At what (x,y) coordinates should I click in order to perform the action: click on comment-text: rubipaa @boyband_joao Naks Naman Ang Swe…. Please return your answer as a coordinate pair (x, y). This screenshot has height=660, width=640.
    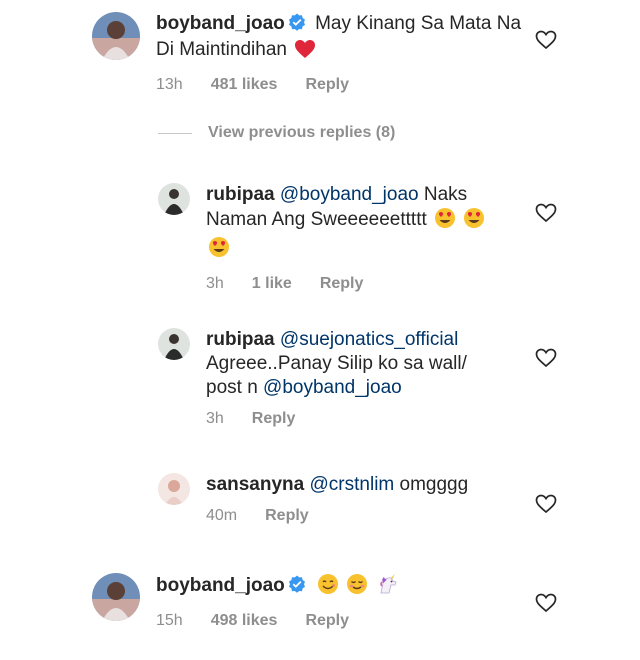
    Looking at the image, I should click on (356, 224).